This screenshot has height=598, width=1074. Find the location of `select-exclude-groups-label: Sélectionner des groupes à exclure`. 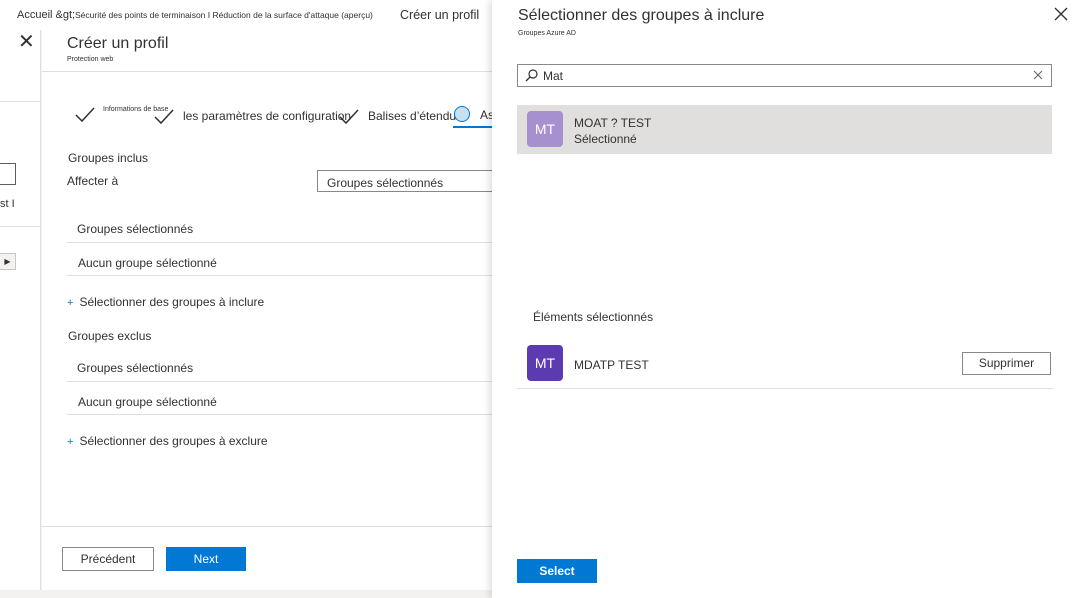

select-exclude-groups-label: Sélectionner des groupes à exclure is located at coordinates (173, 441).